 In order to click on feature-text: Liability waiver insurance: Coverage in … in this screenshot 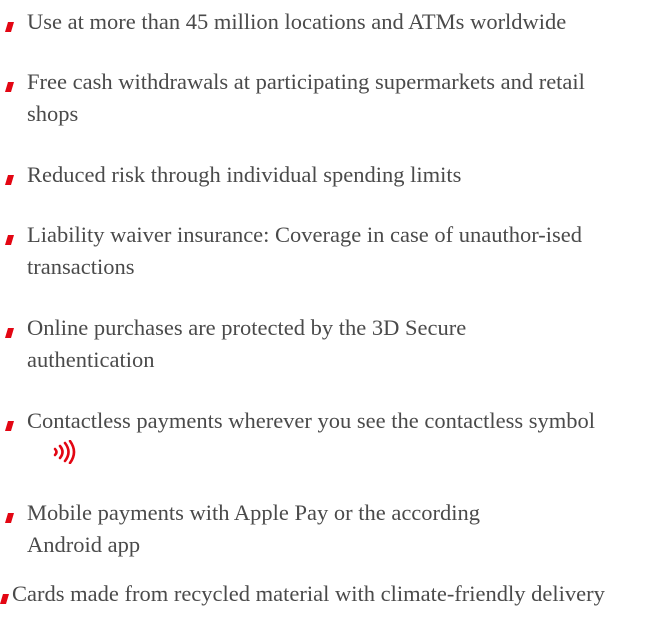, I will do `click(304, 250)`.